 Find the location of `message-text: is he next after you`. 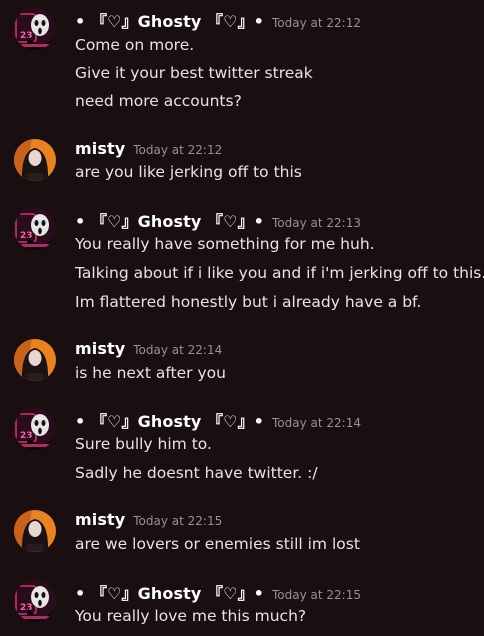

message-text: is he next after you is located at coordinates (150, 373).